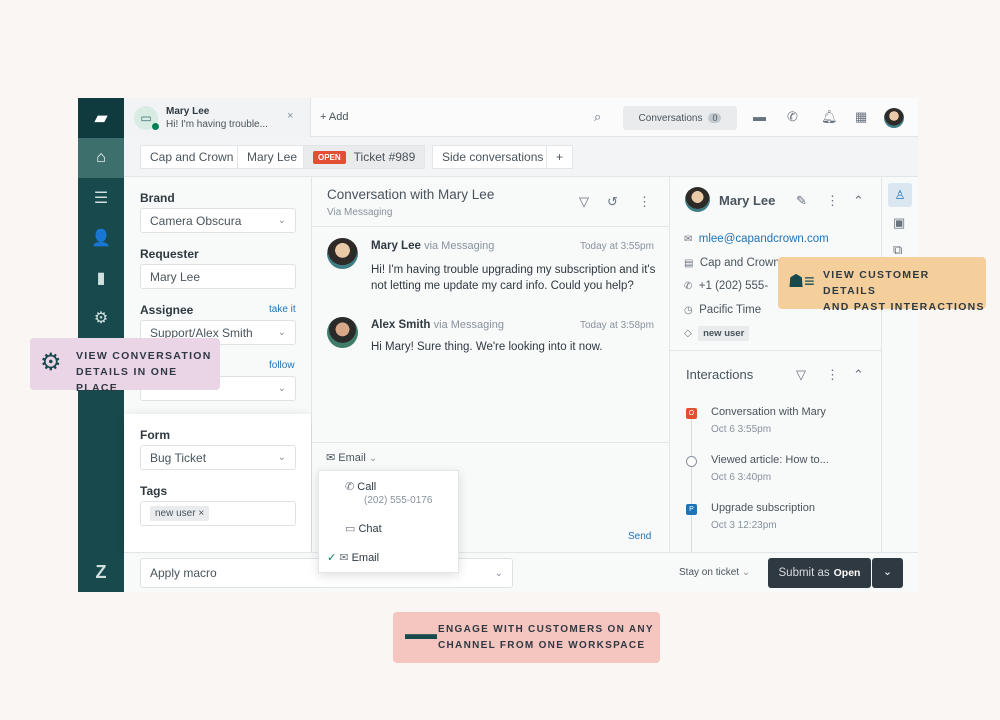 The height and width of the screenshot is (720, 1000). What do you see at coordinates (360, 486) in the screenshot?
I see `menu-item-call: ✆ Call` at bounding box center [360, 486].